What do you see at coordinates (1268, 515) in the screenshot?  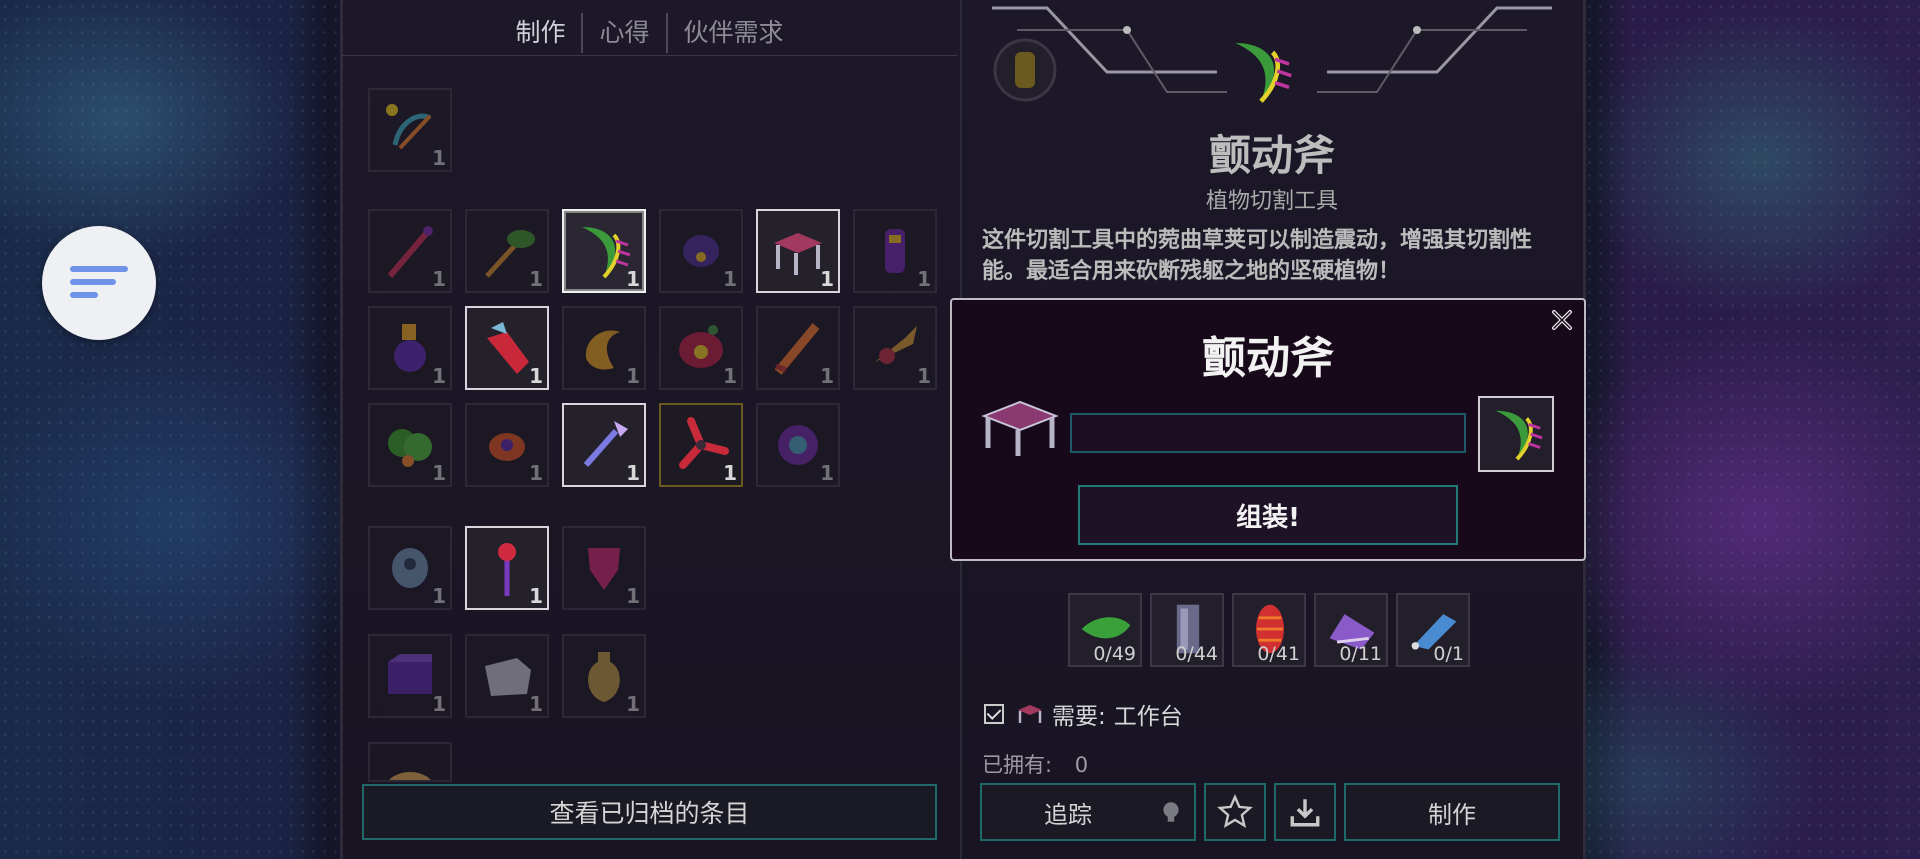 I see `assemble-button: 组装!` at bounding box center [1268, 515].